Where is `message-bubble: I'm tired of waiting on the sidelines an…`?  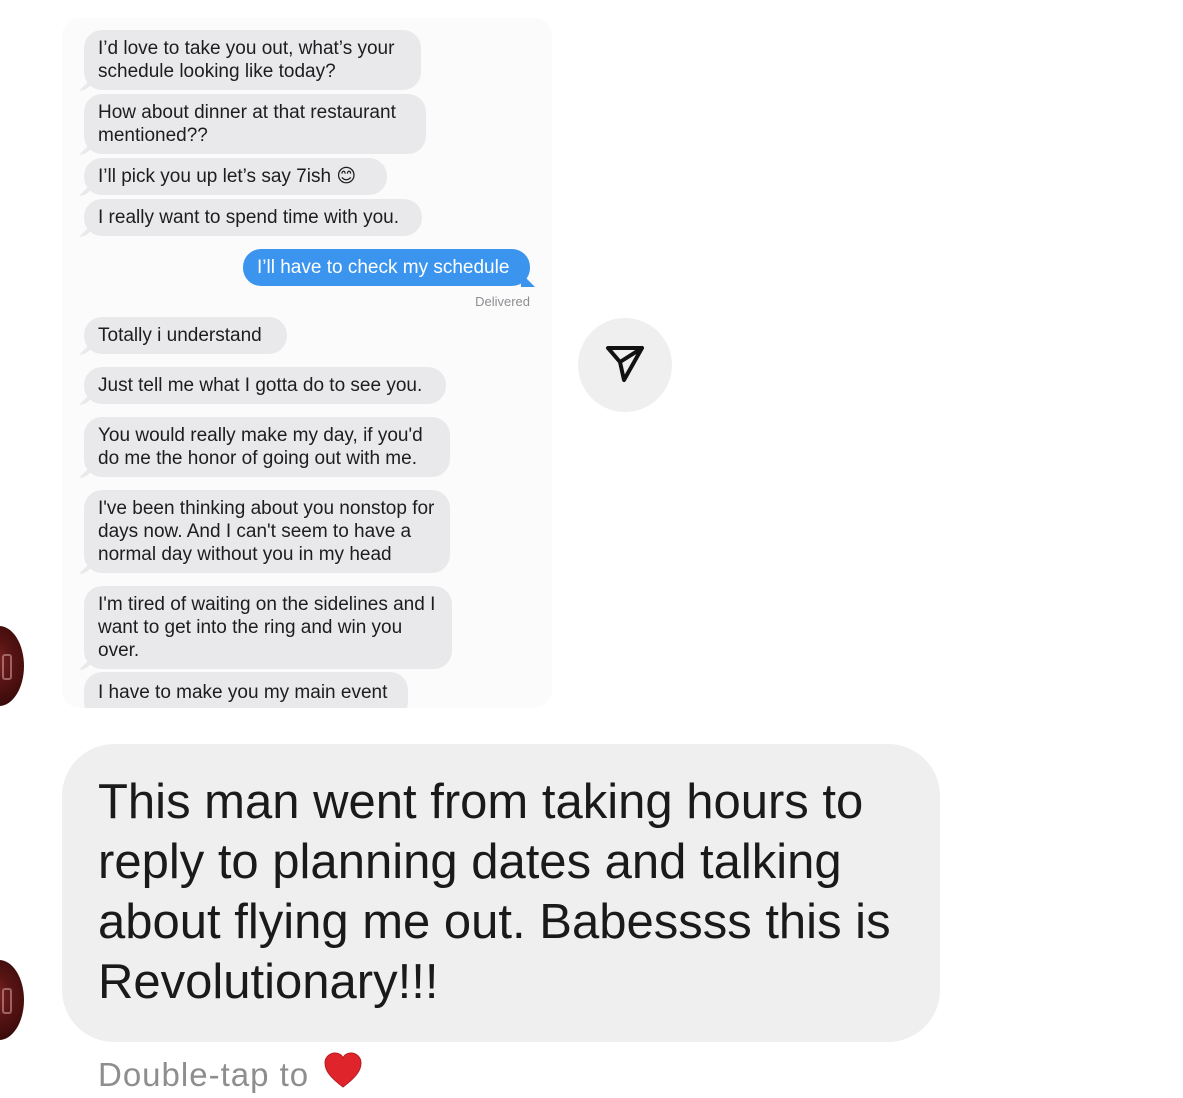 message-bubble: I'm tired of waiting on the sidelines an… is located at coordinates (268, 627).